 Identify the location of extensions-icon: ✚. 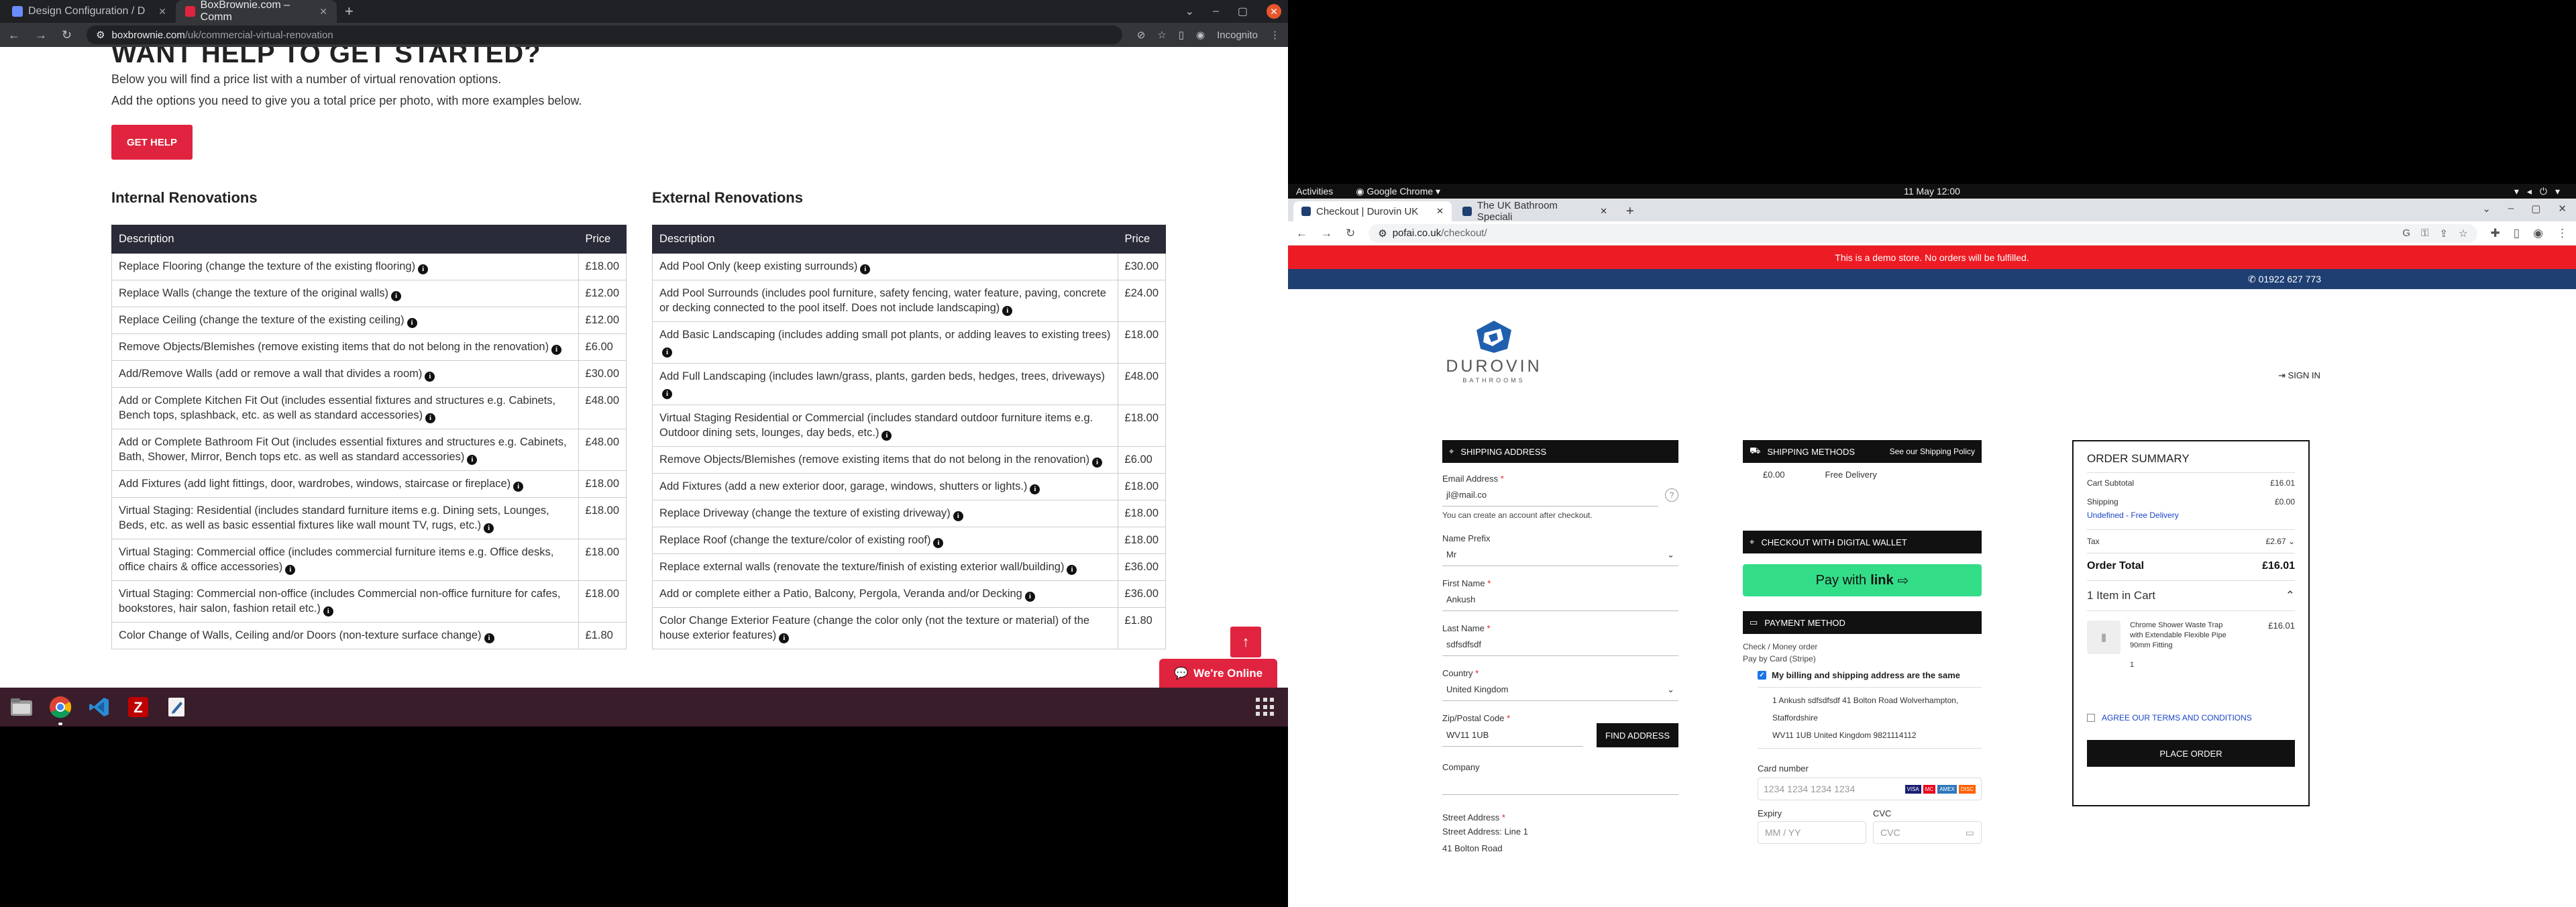
(2495, 233).